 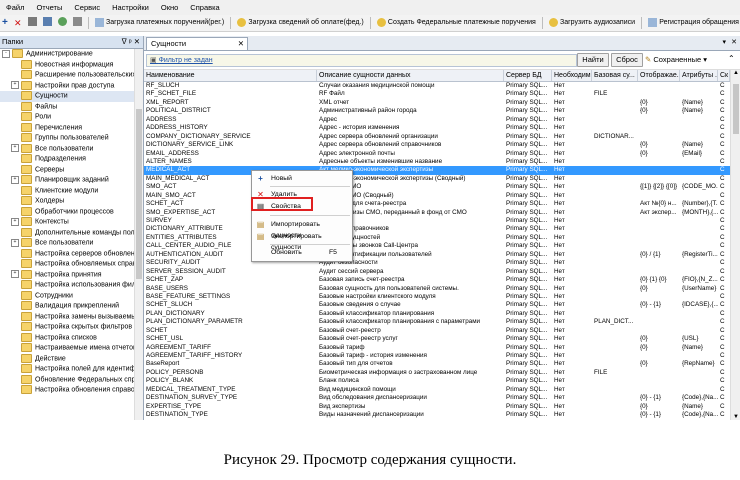 What do you see at coordinates (410, 75) in the screenshot?
I see `column-header: Описание сущности данных` at bounding box center [410, 75].